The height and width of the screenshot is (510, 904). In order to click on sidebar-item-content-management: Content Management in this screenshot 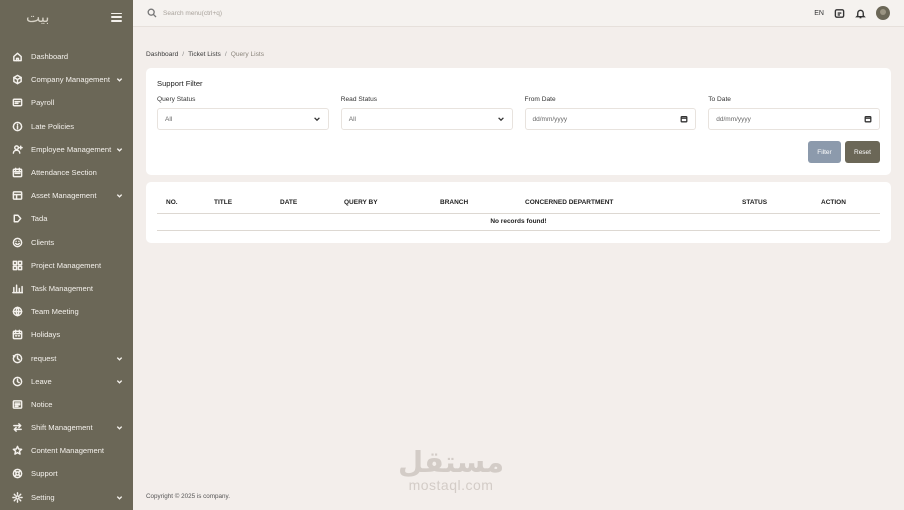, I will do `click(66, 450)`.